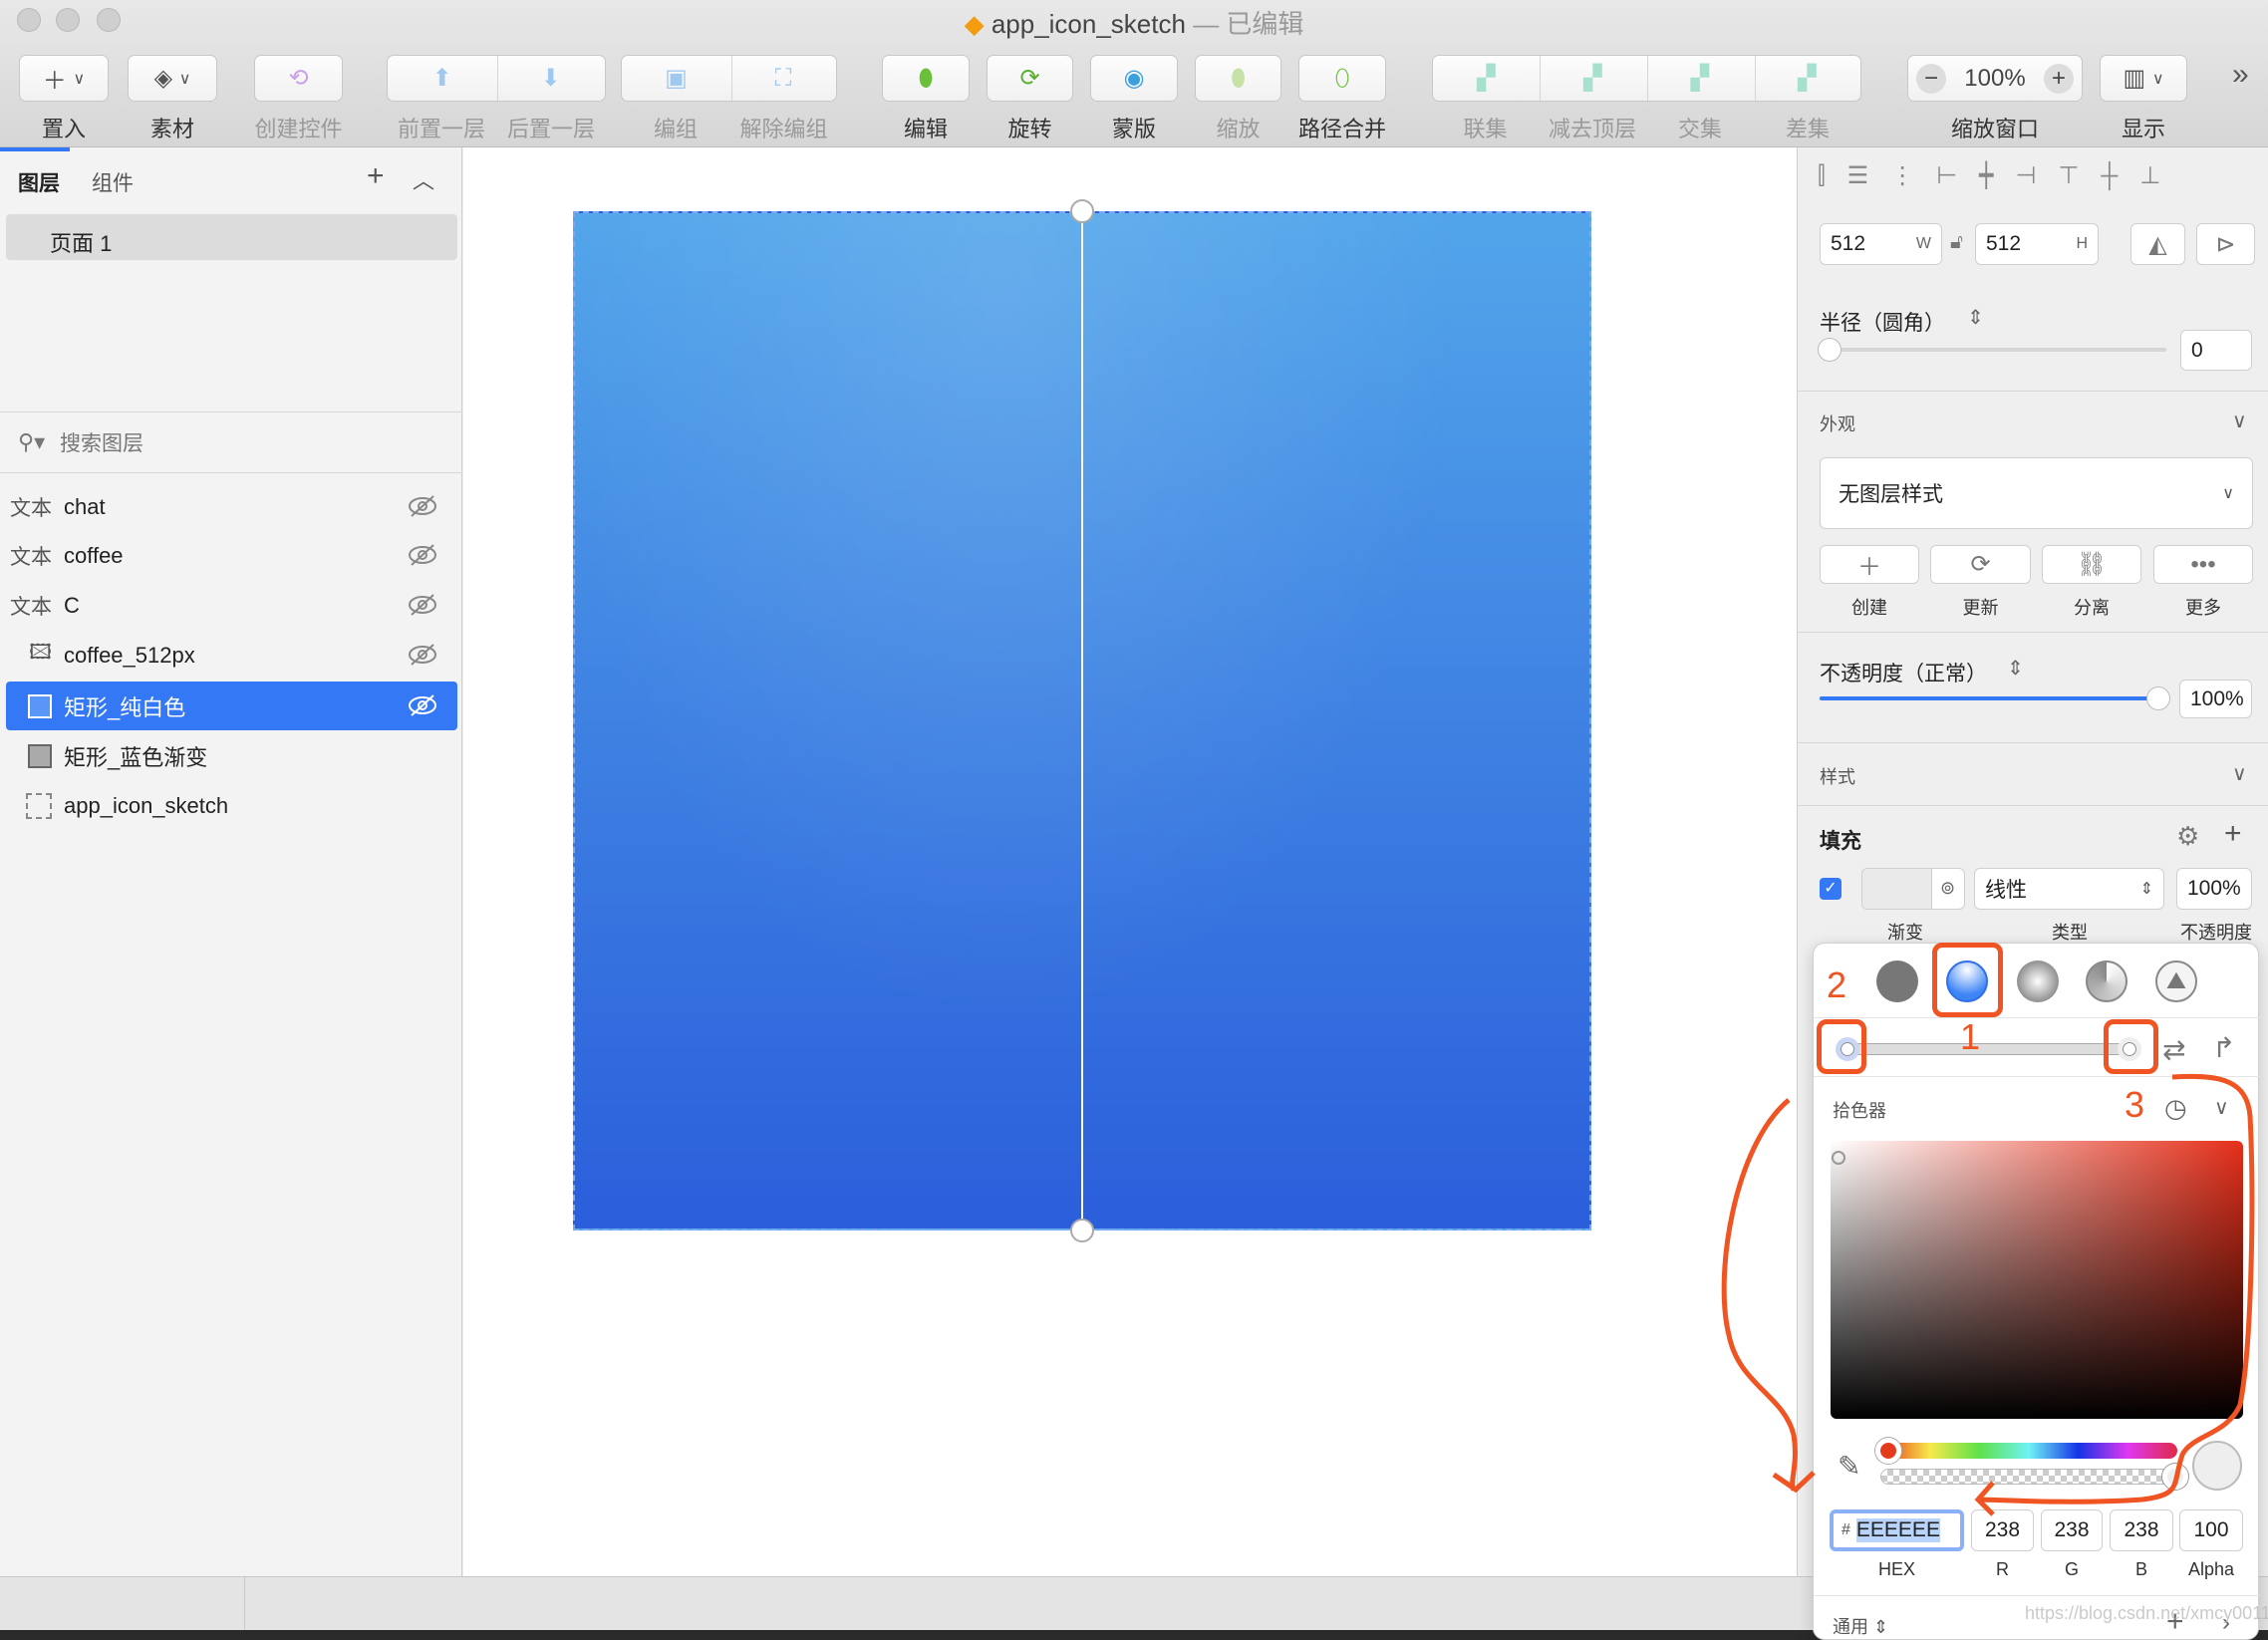  Describe the element at coordinates (2116, 1288) in the screenshot. I see `annotation-curve-right` at that location.